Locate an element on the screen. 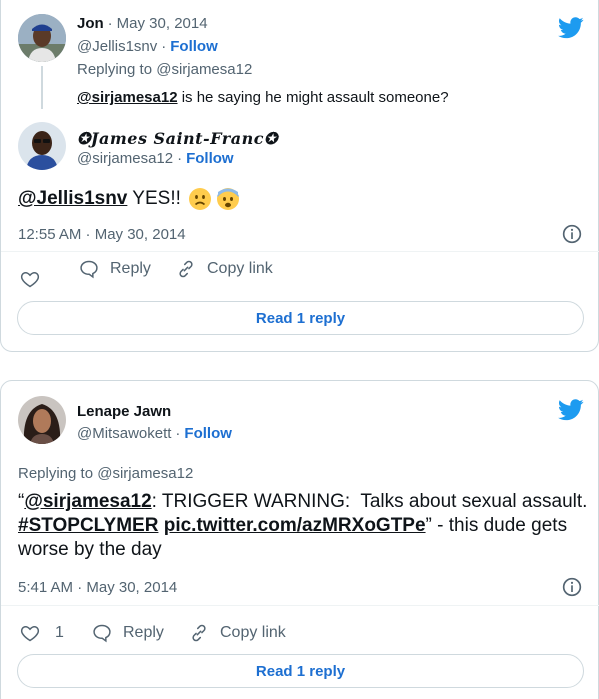 The height and width of the screenshot is (699, 599). avatar-lenape is located at coordinates (42, 420).